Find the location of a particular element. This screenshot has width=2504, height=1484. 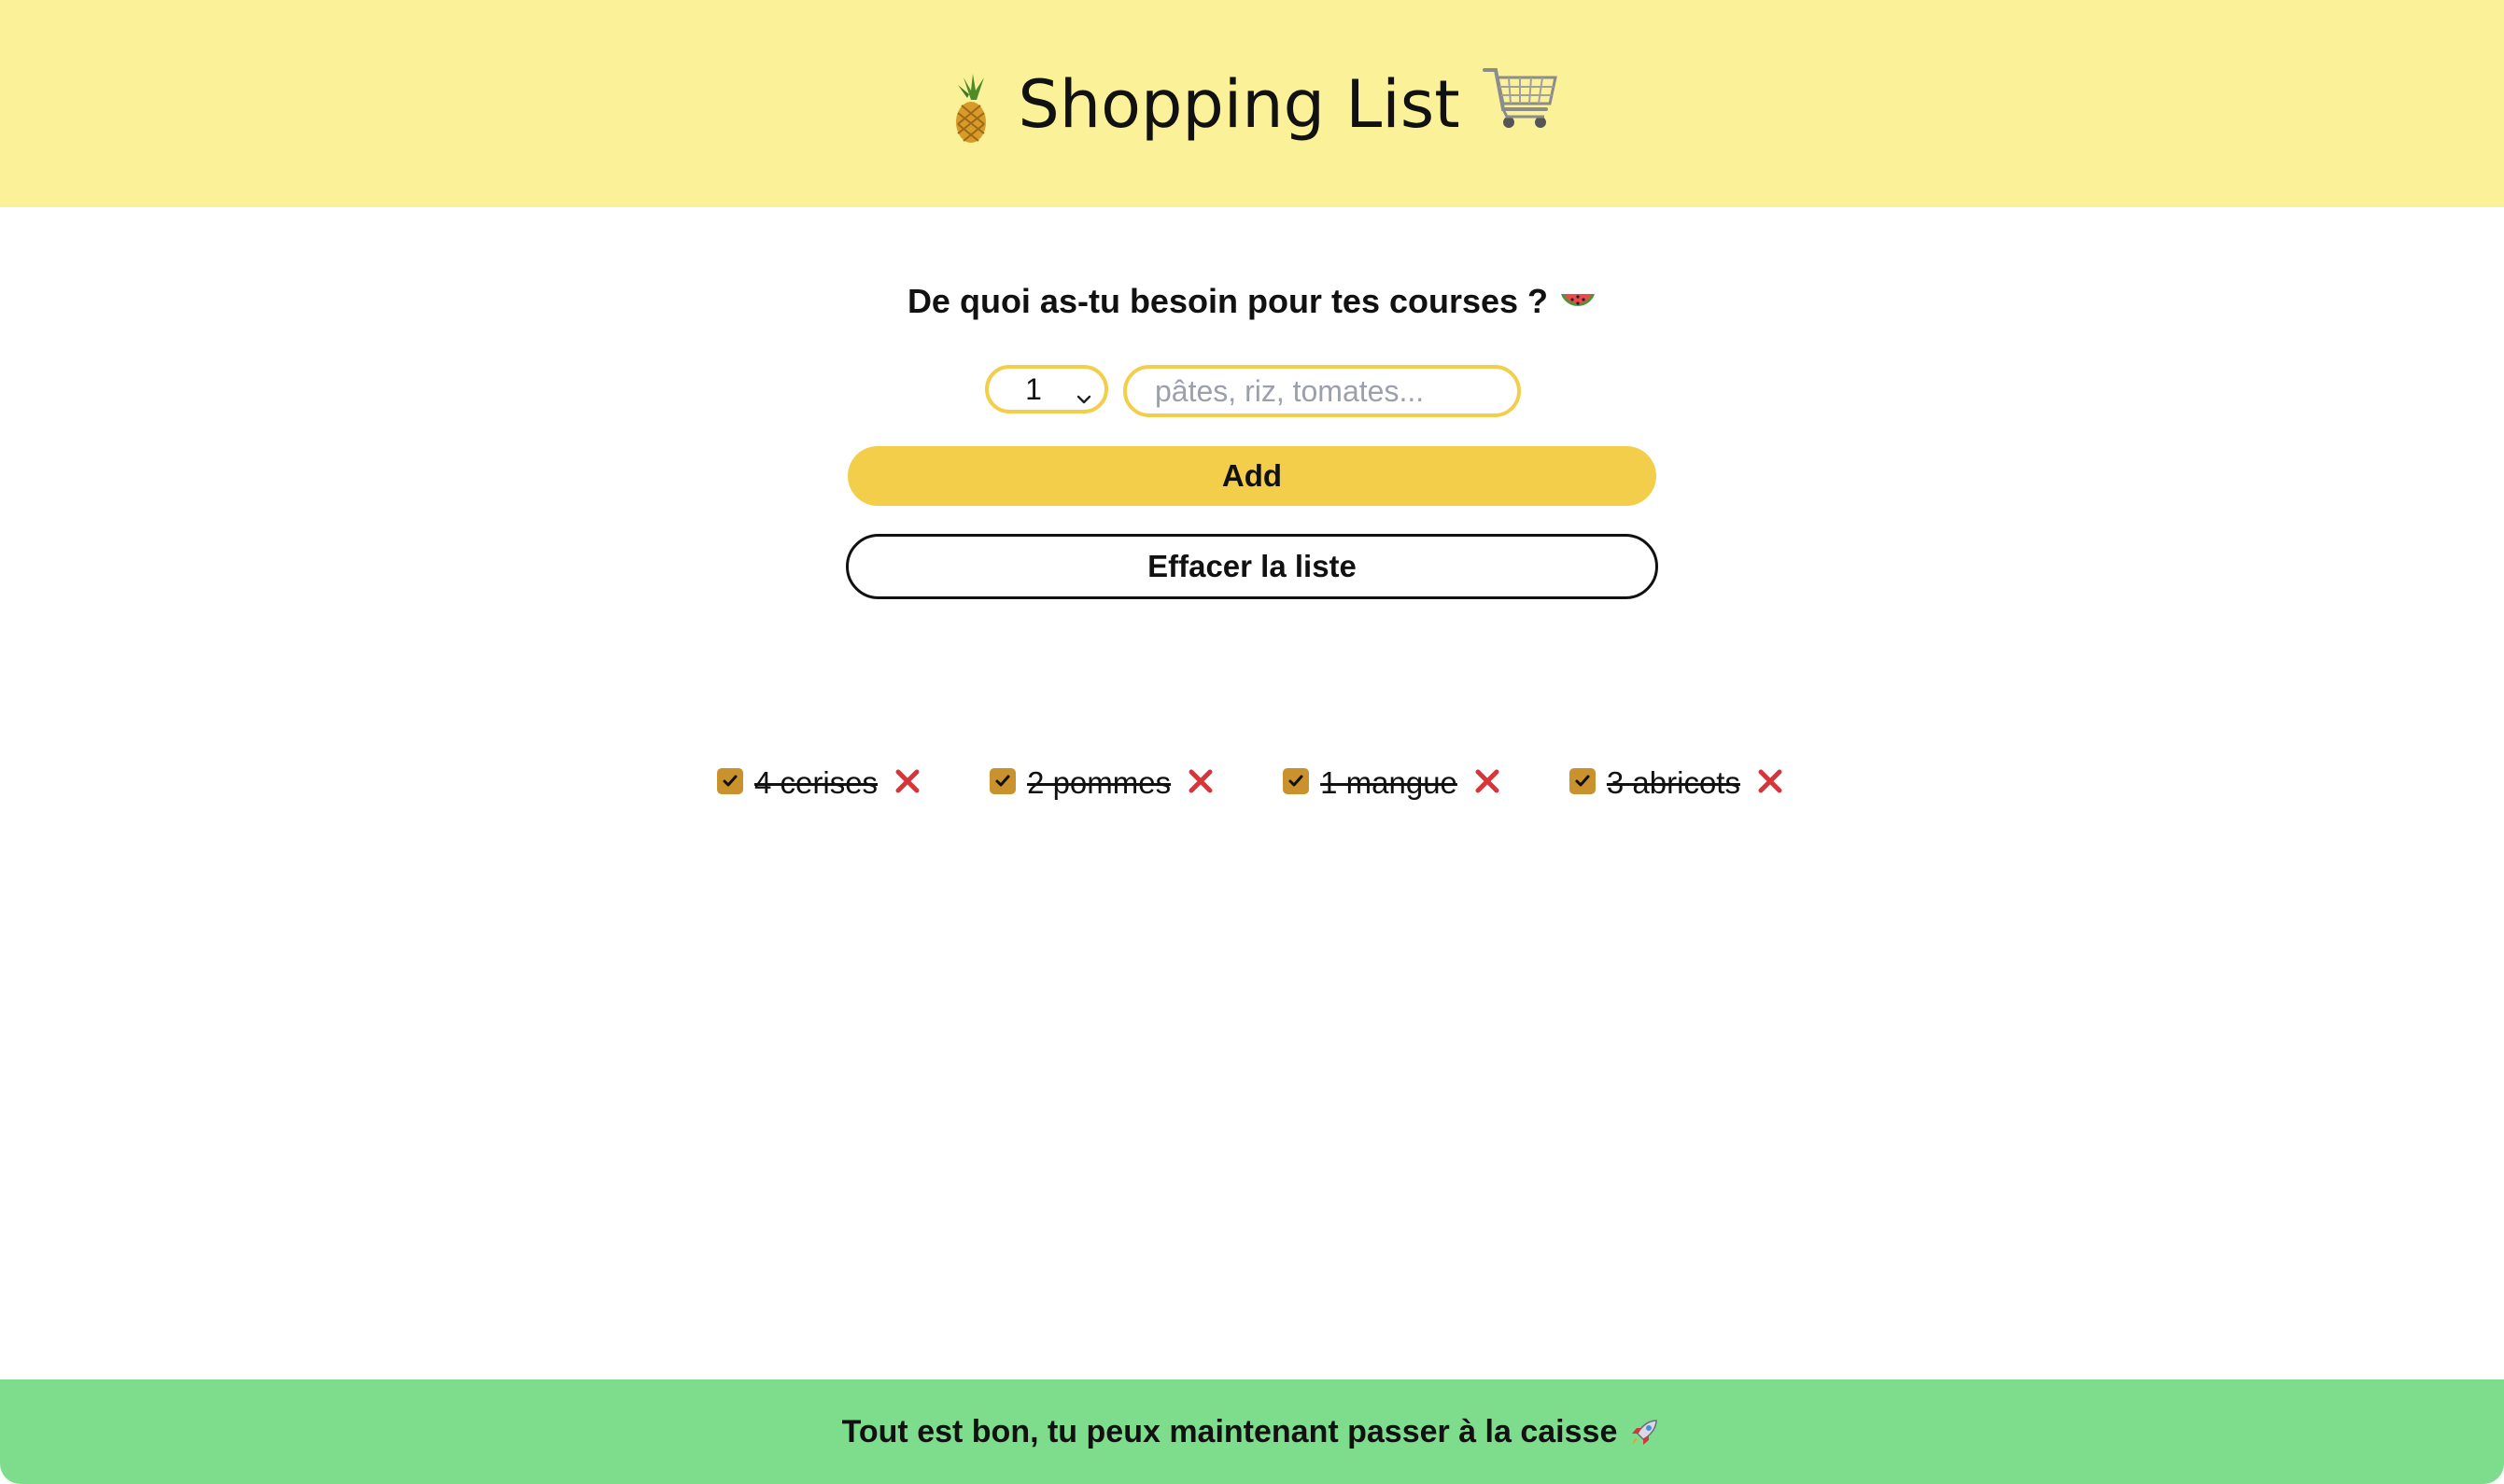

item-label: 1 mangue is located at coordinates (1388, 782).